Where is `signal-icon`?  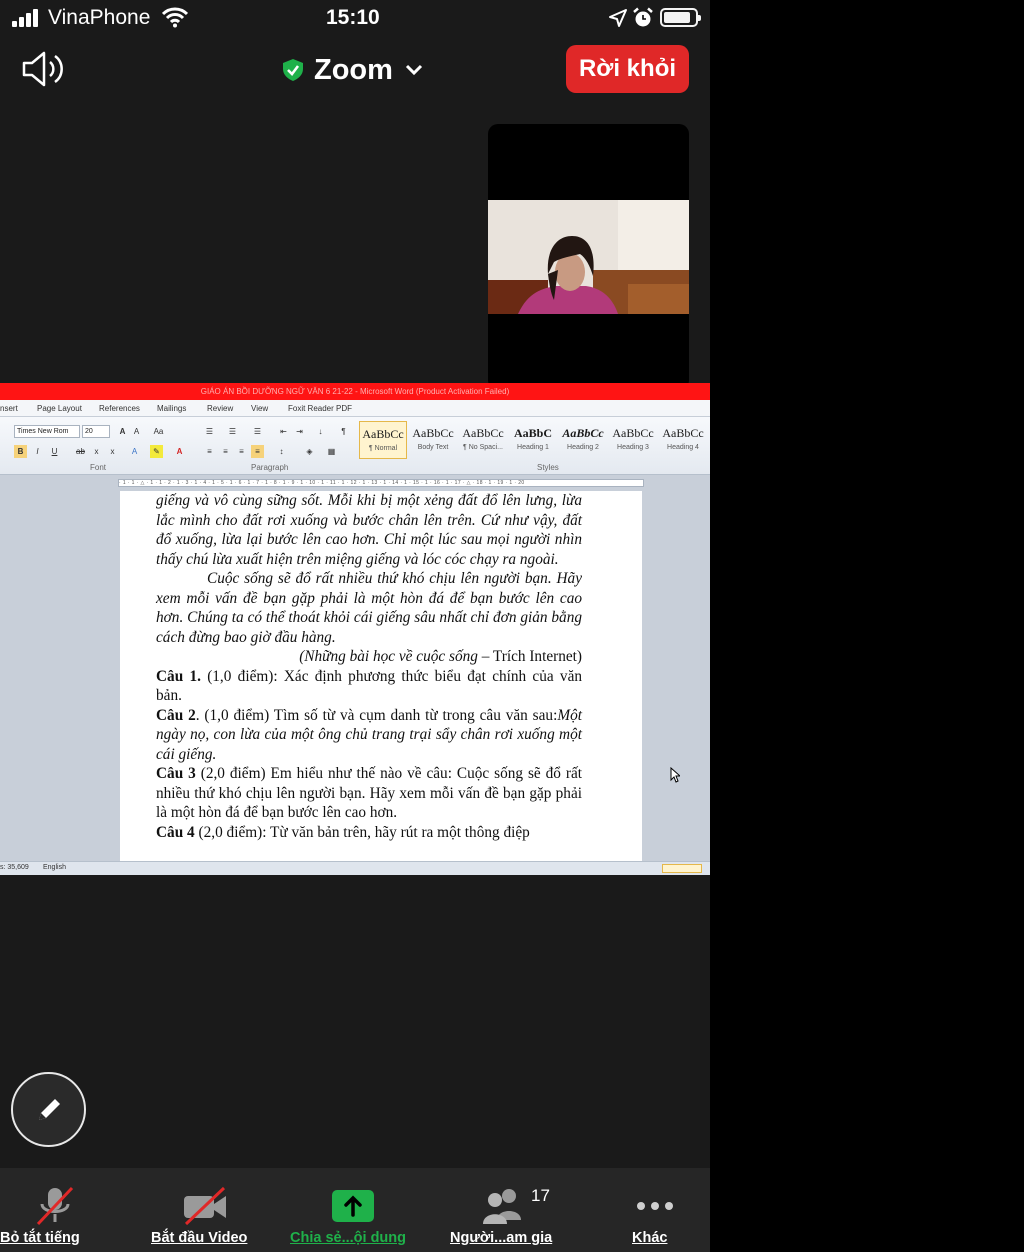 signal-icon is located at coordinates (27, 18).